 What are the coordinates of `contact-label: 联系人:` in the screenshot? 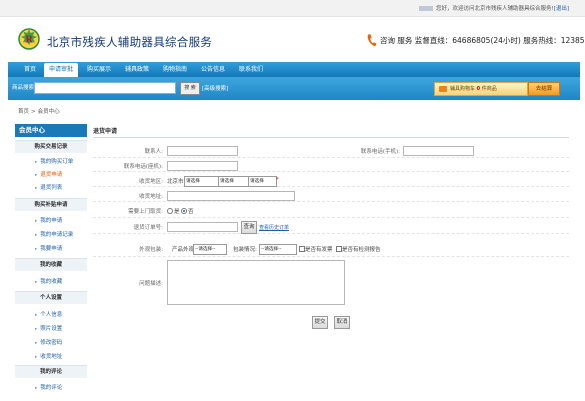 It's located at (153, 152).